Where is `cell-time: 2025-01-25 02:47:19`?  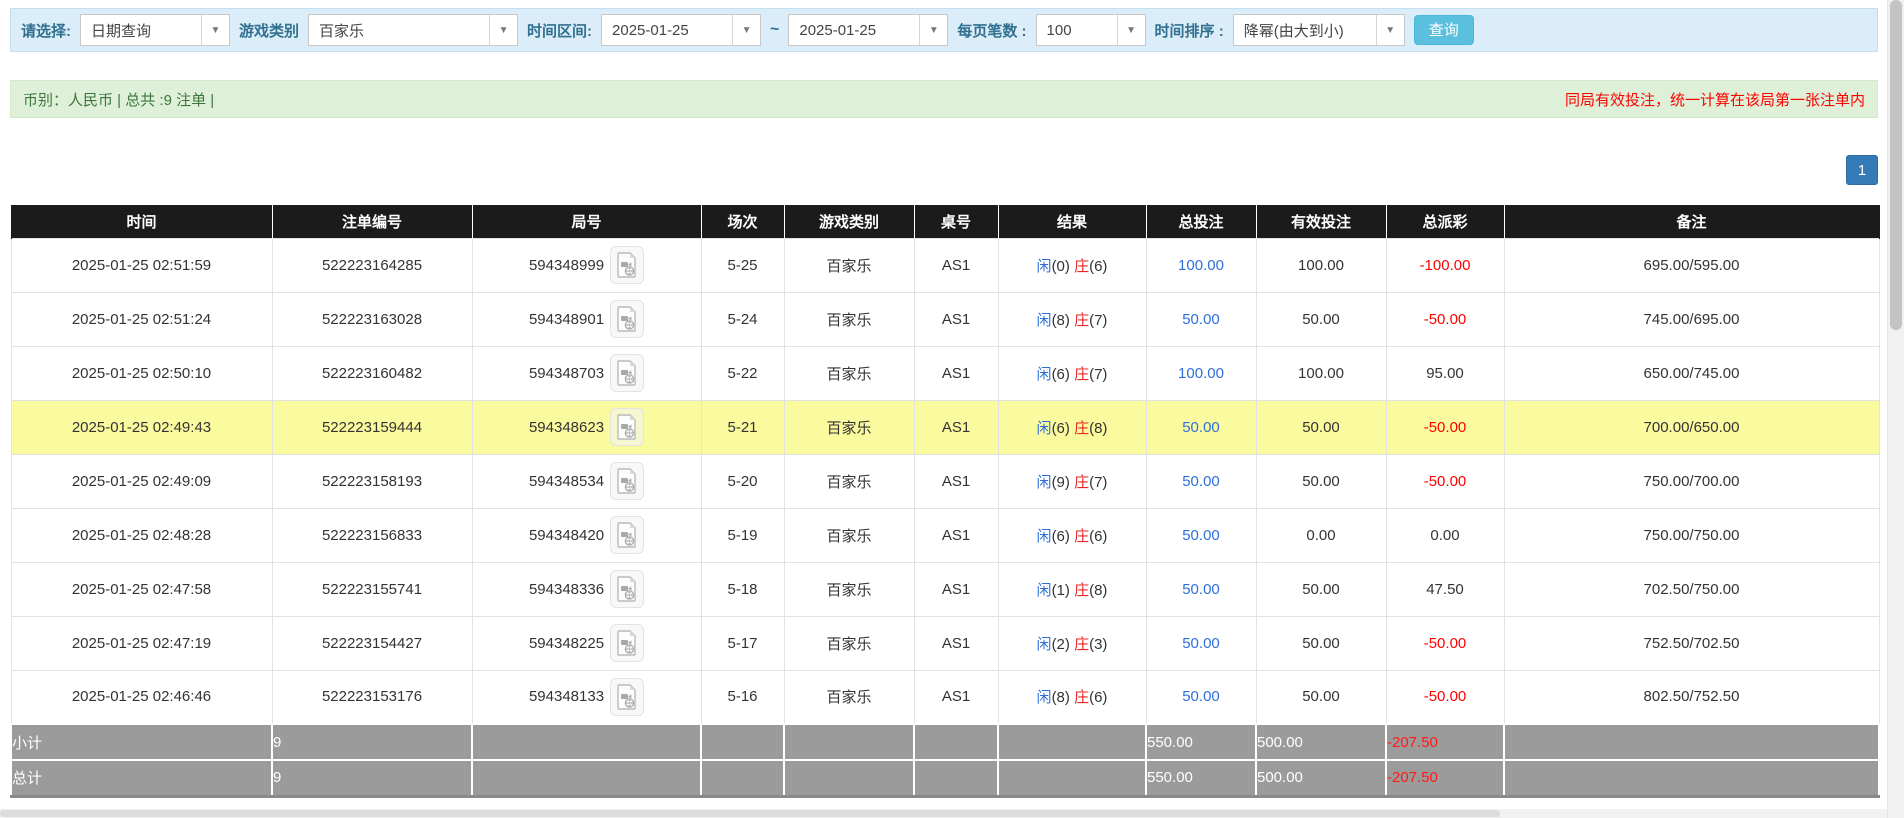
cell-time: 2025-01-25 02:47:19 is located at coordinates (141, 643).